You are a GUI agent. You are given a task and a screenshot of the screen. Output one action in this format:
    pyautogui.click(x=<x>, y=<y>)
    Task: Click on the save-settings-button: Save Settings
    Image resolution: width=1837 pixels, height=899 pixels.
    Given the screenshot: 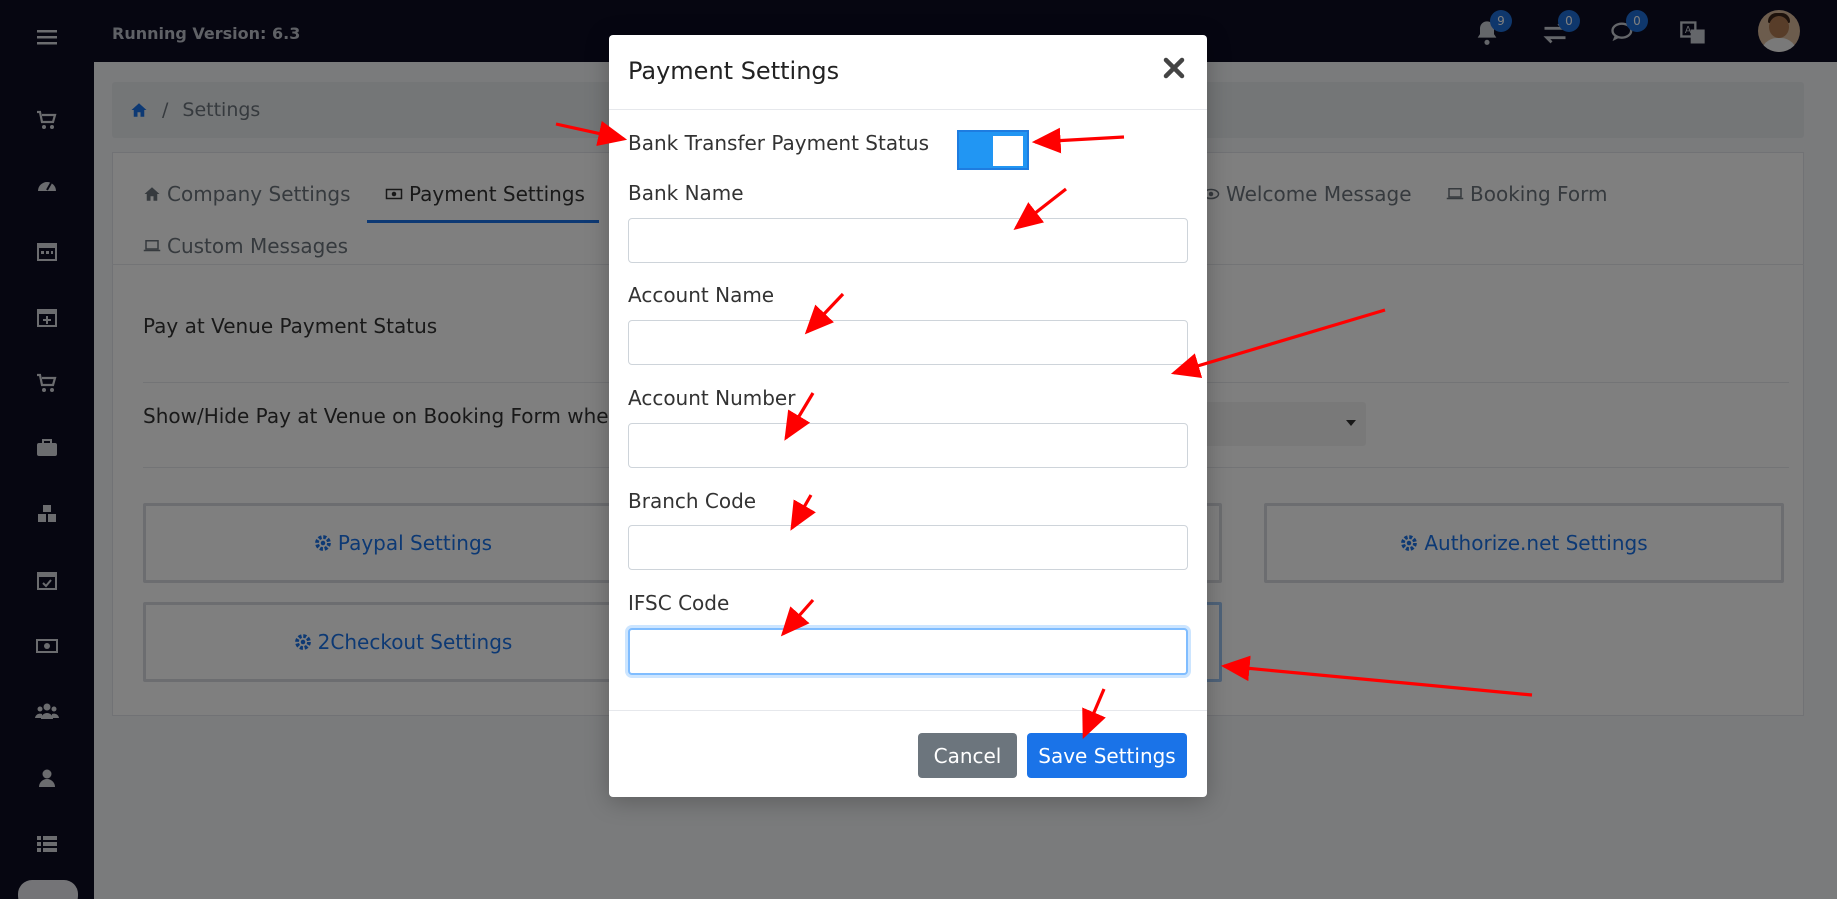 What is the action you would take?
    pyautogui.click(x=1107, y=755)
    